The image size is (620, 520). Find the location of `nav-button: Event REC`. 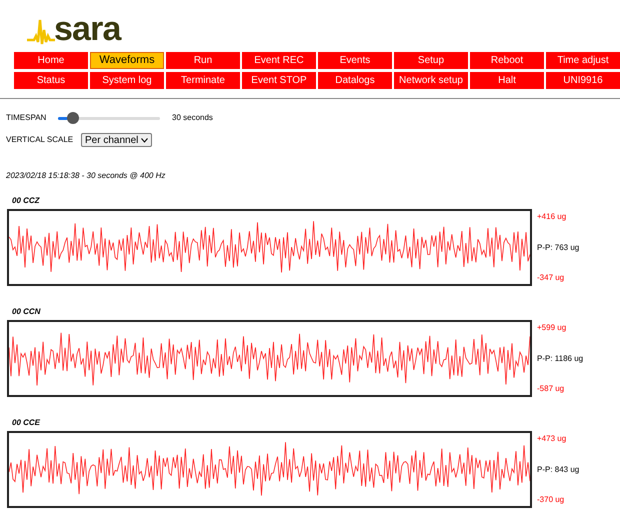

nav-button: Event REC is located at coordinates (279, 60).